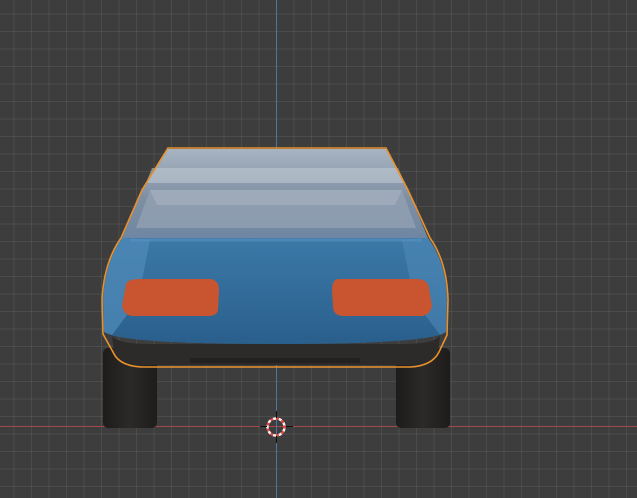 The width and height of the screenshot is (637, 498). I want to click on 3d-cursor-tick-bottom, so click(276, 439).